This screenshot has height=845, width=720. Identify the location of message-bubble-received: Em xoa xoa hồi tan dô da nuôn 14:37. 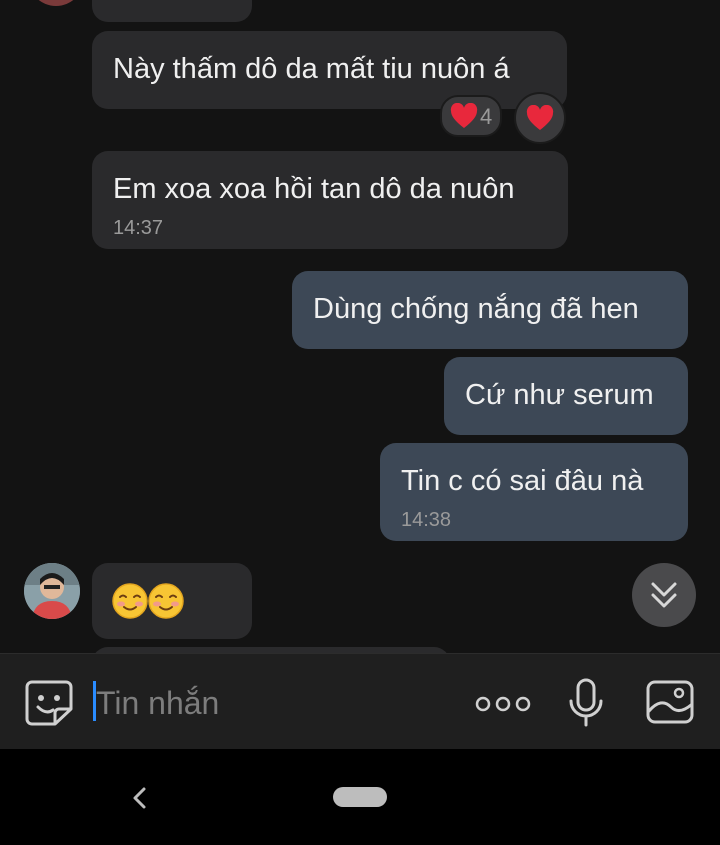
(330, 200).